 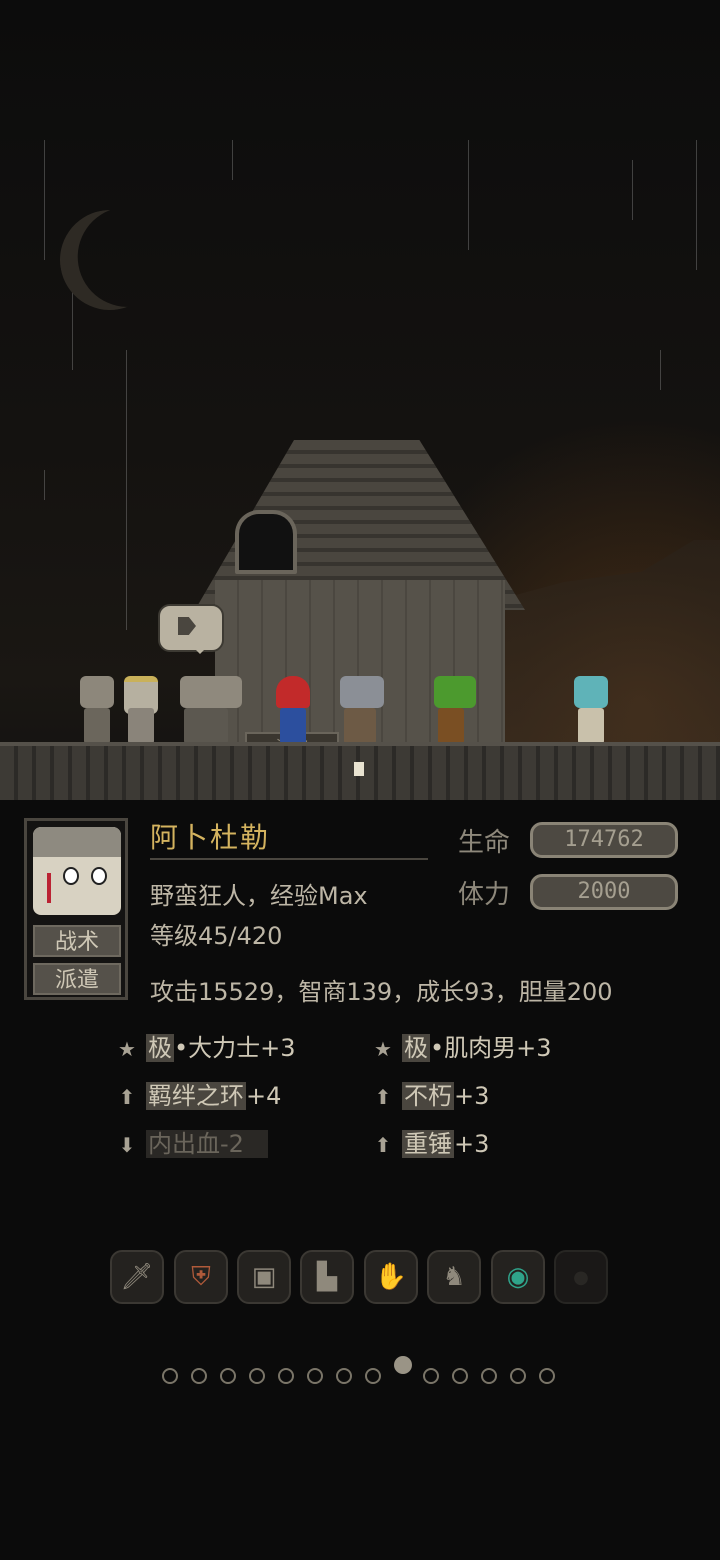 I want to click on door-exit-icon, so click(x=187, y=626).